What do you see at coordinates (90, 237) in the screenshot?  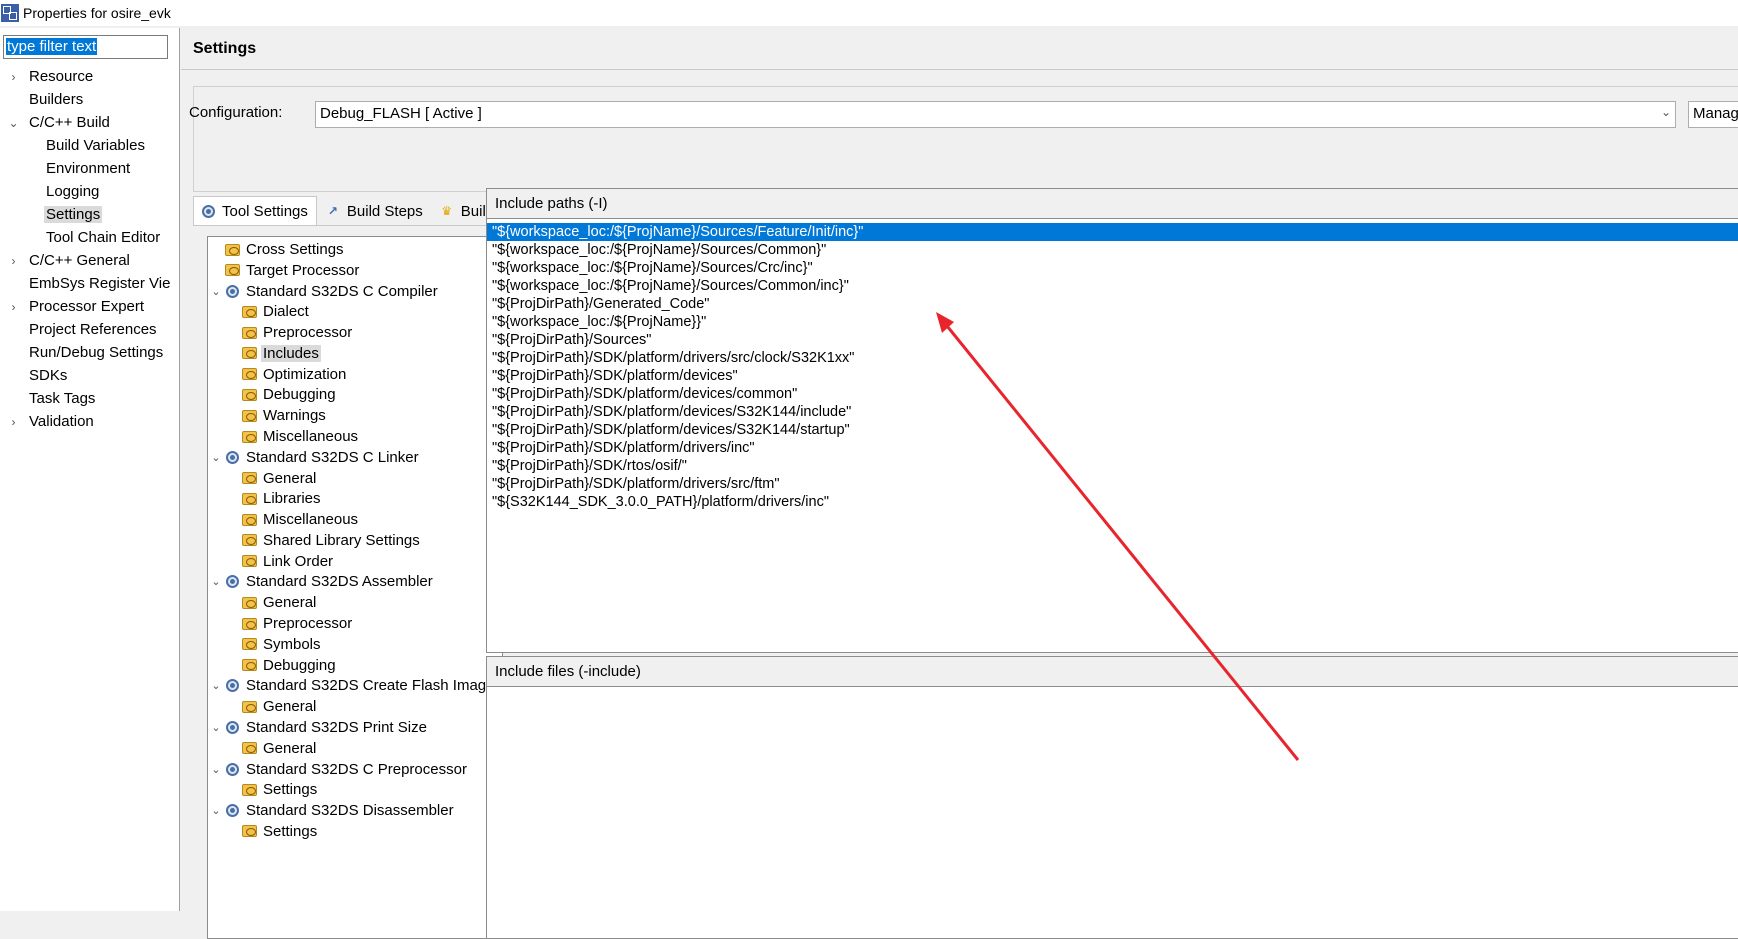 I see `nav-item-tool-chain-editor: Tool Chain Editor` at bounding box center [90, 237].